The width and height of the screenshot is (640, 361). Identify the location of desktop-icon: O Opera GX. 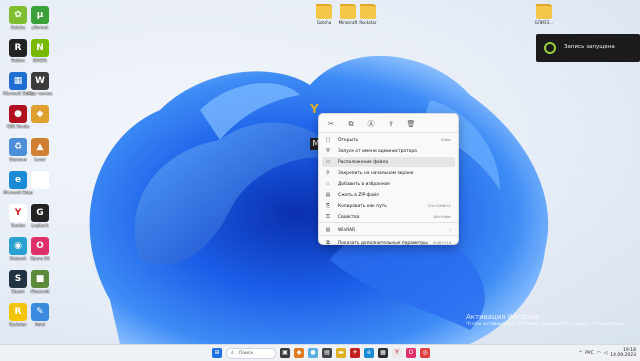
(40, 249).